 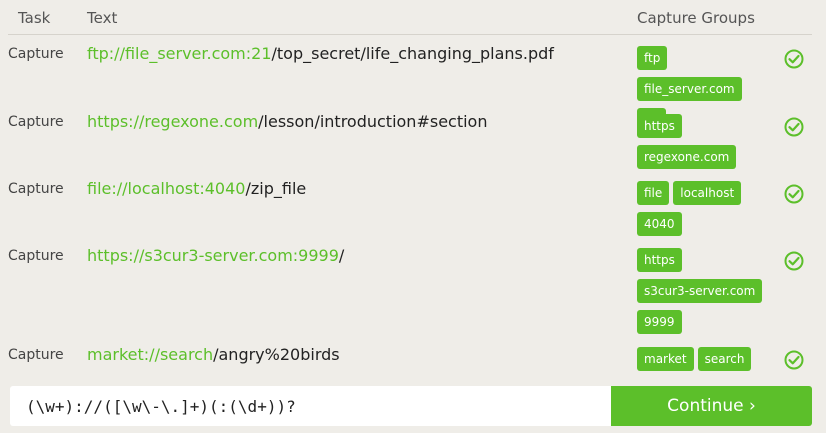 What do you see at coordinates (652, 58) in the screenshot?
I see `capture-group-tag: ftp` at bounding box center [652, 58].